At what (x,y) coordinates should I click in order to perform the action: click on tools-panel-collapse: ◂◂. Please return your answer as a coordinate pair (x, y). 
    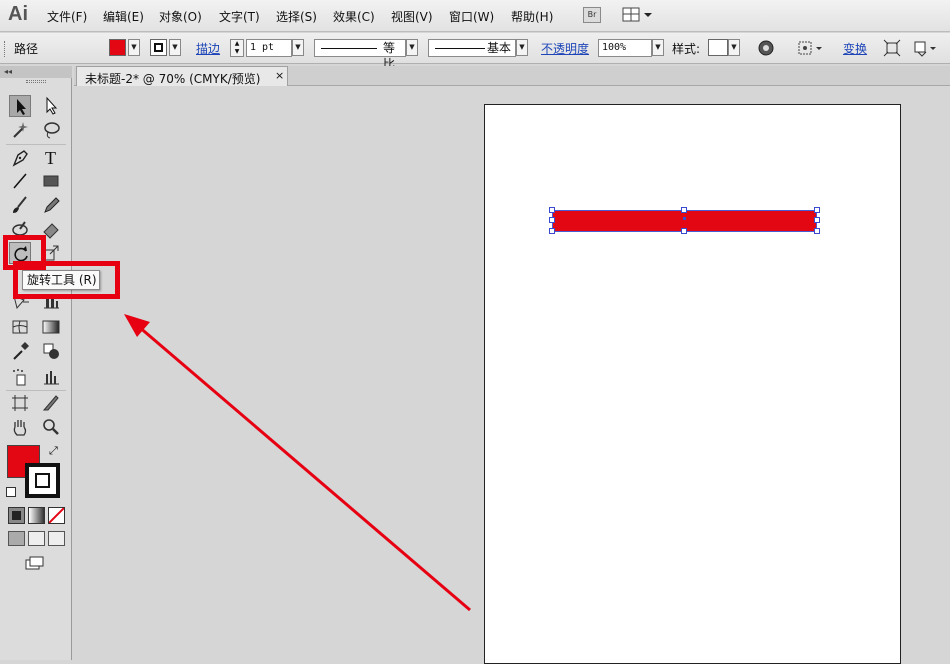
    Looking at the image, I should click on (36, 72).